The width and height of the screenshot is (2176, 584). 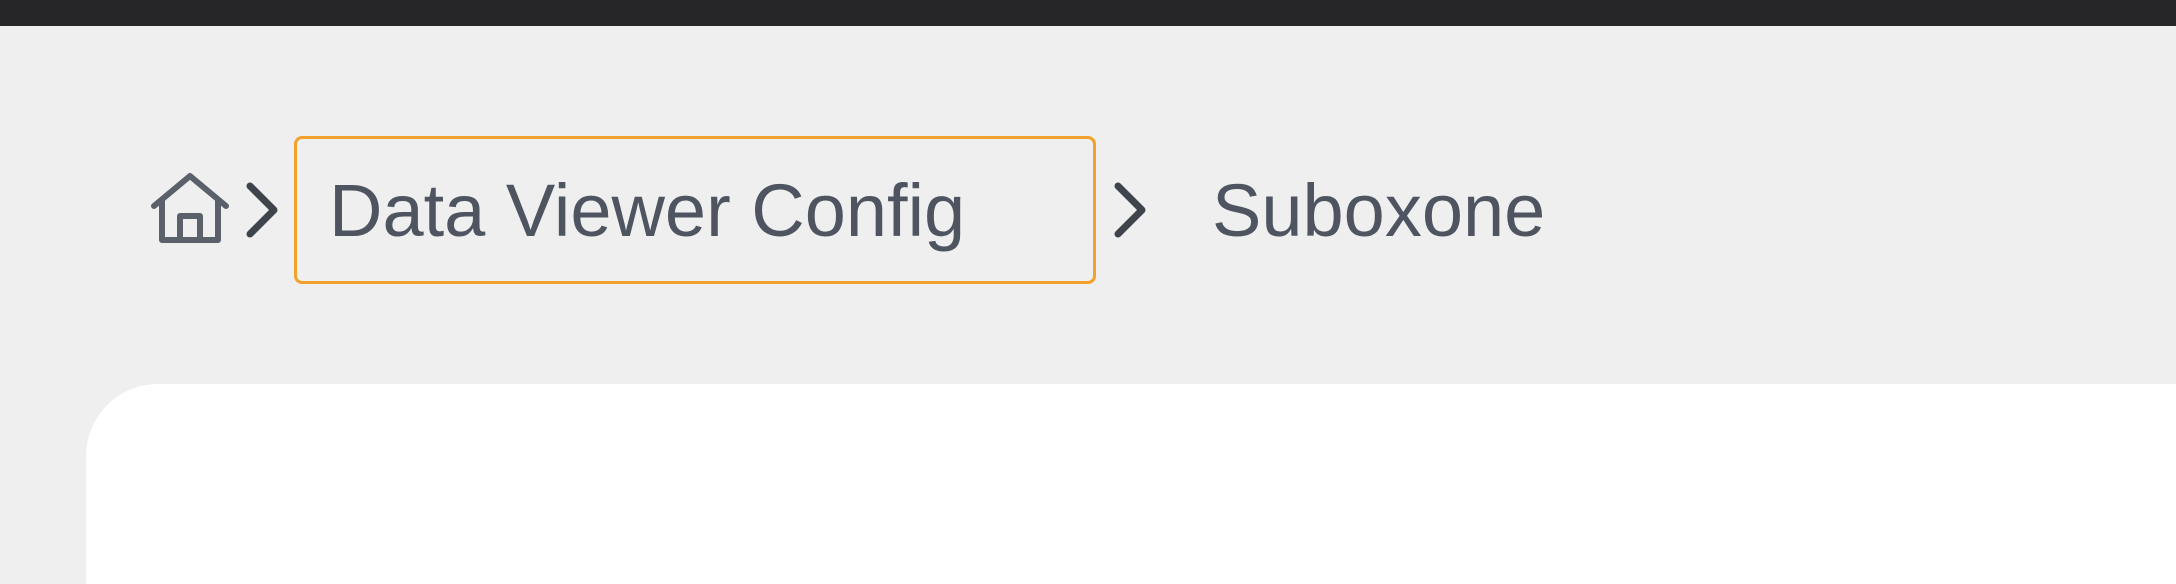 I want to click on breadcrumb-item-label: Data Viewer Config, so click(x=647, y=210).